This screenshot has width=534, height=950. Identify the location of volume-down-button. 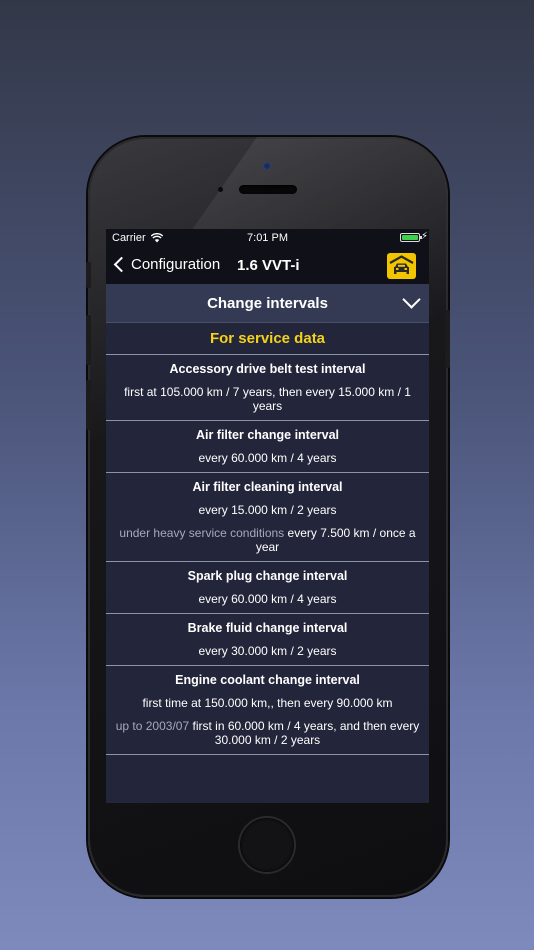
(88, 405).